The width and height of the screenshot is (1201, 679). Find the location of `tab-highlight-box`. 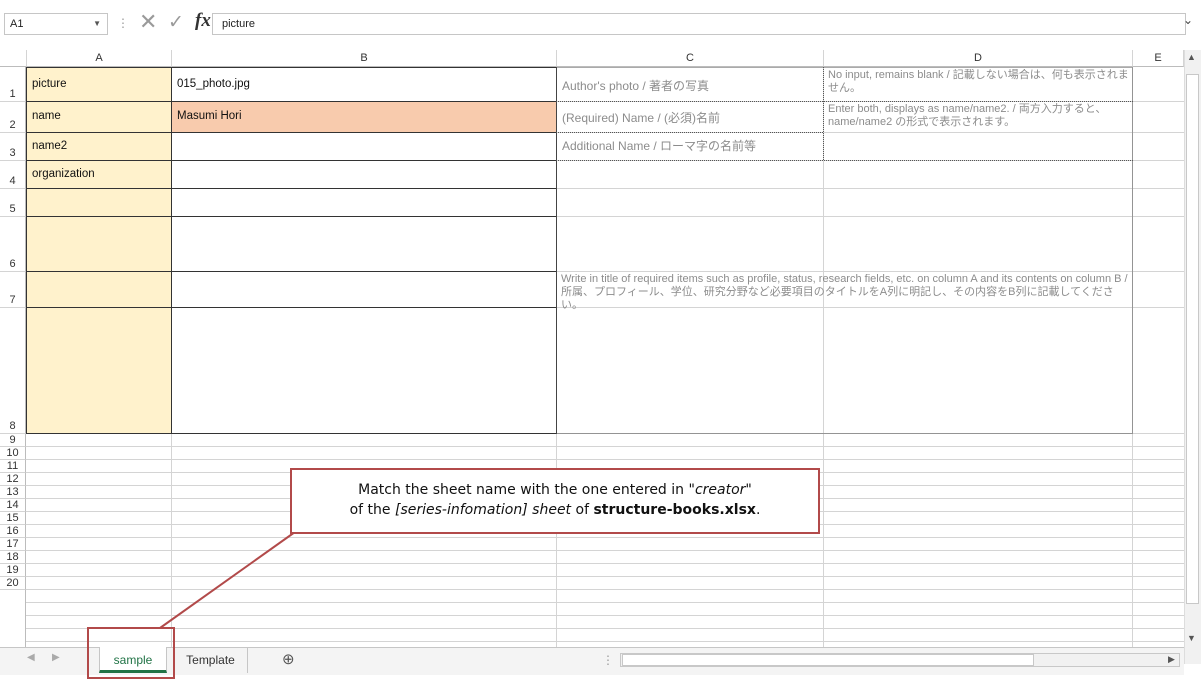

tab-highlight-box is located at coordinates (131, 653).